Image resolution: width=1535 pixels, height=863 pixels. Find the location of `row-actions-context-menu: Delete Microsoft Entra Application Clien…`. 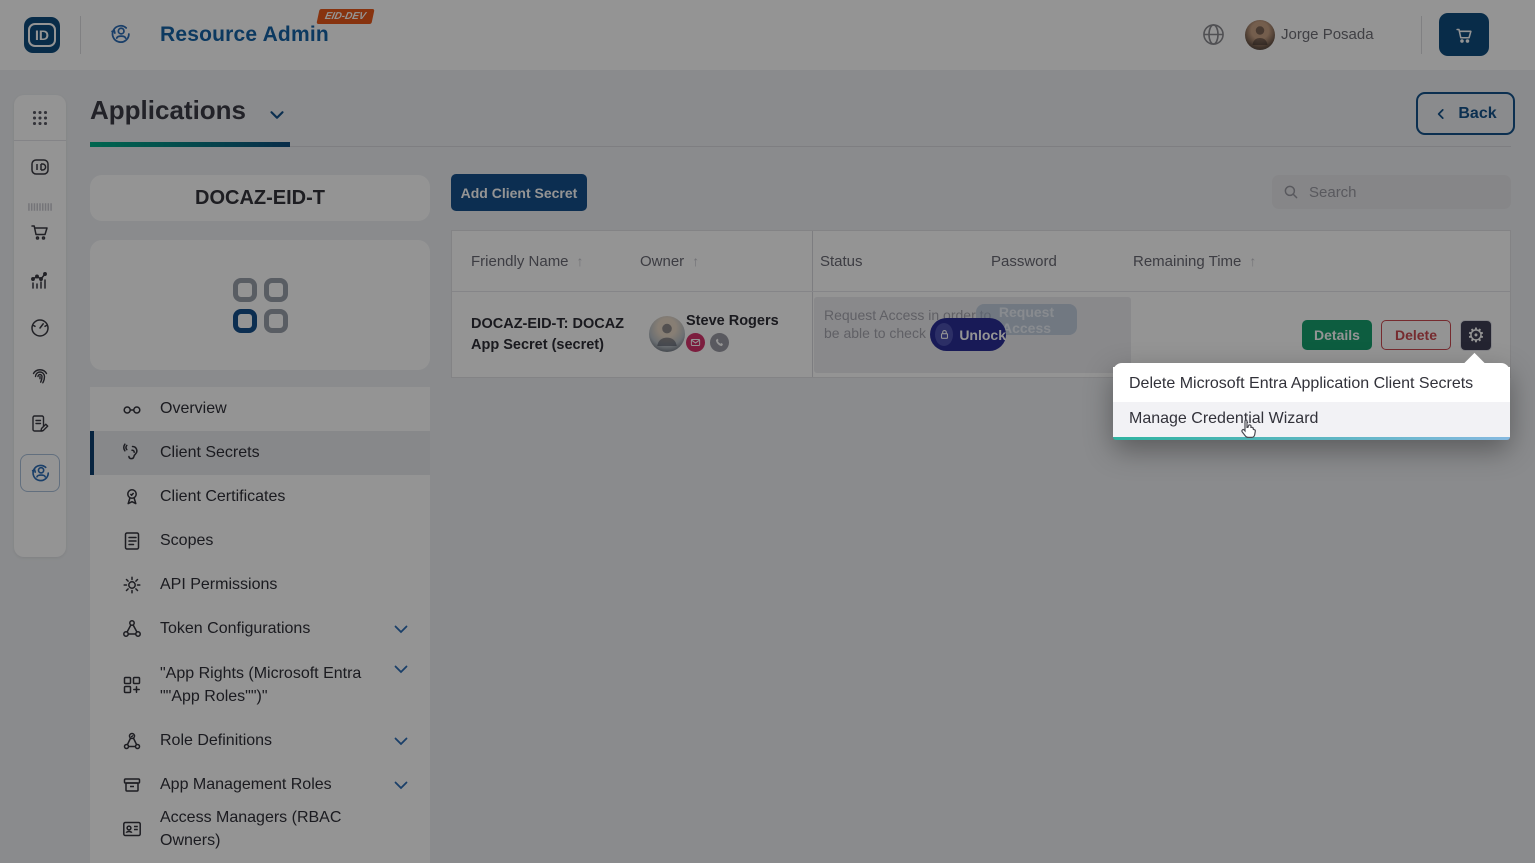

row-actions-context-menu: Delete Microsoft Entra Application Clien… is located at coordinates (1311, 396).